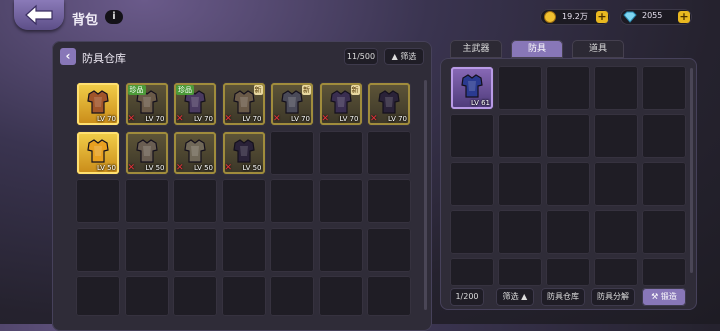 The height and width of the screenshot is (331, 720). What do you see at coordinates (563, 297) in the screenshot?
I see `armor-warehouse-button: 防具仓库` at bounding box center [563, 297].